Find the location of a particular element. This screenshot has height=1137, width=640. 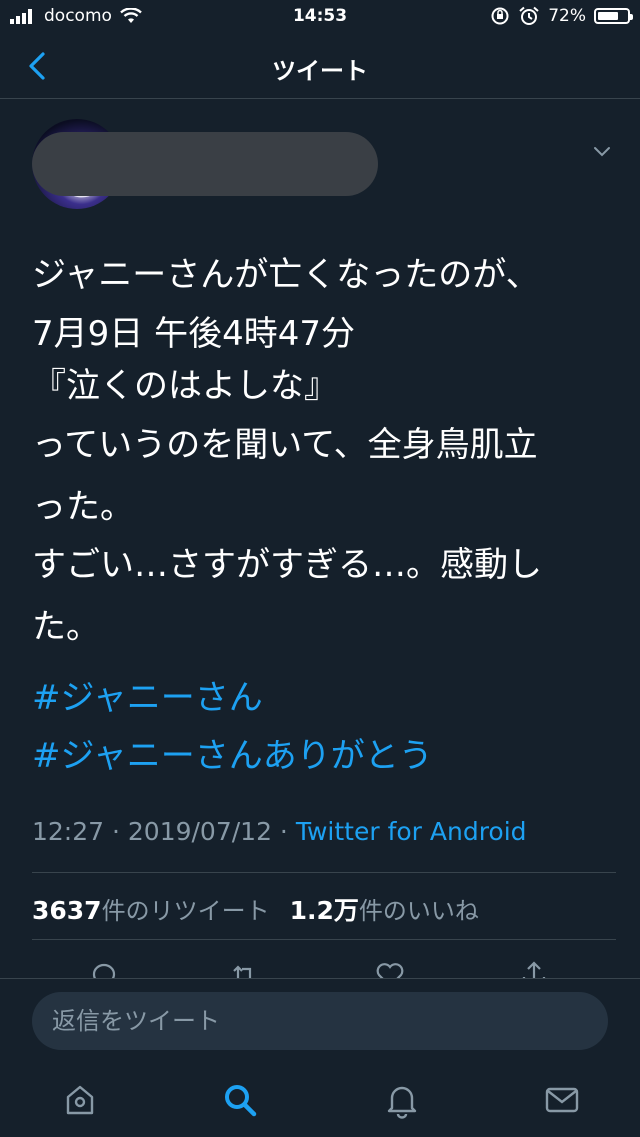

reply-icon is located at coordinates (104, 969).